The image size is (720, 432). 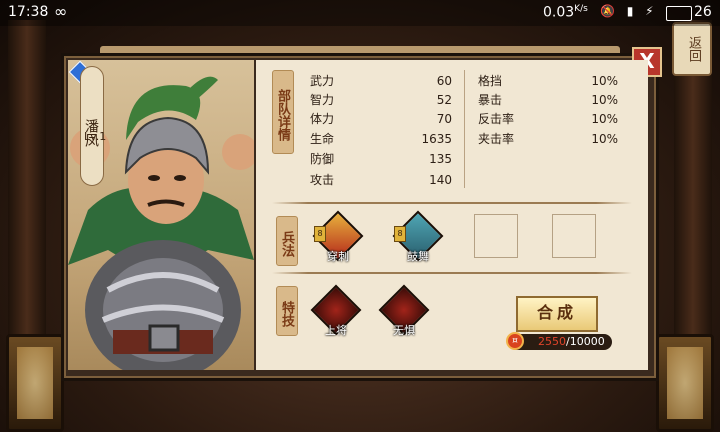 What do you see at coordinates (92, 126) in the screenshot?
I see `hero-name: 潘凤` at bounding box center [92, 126].